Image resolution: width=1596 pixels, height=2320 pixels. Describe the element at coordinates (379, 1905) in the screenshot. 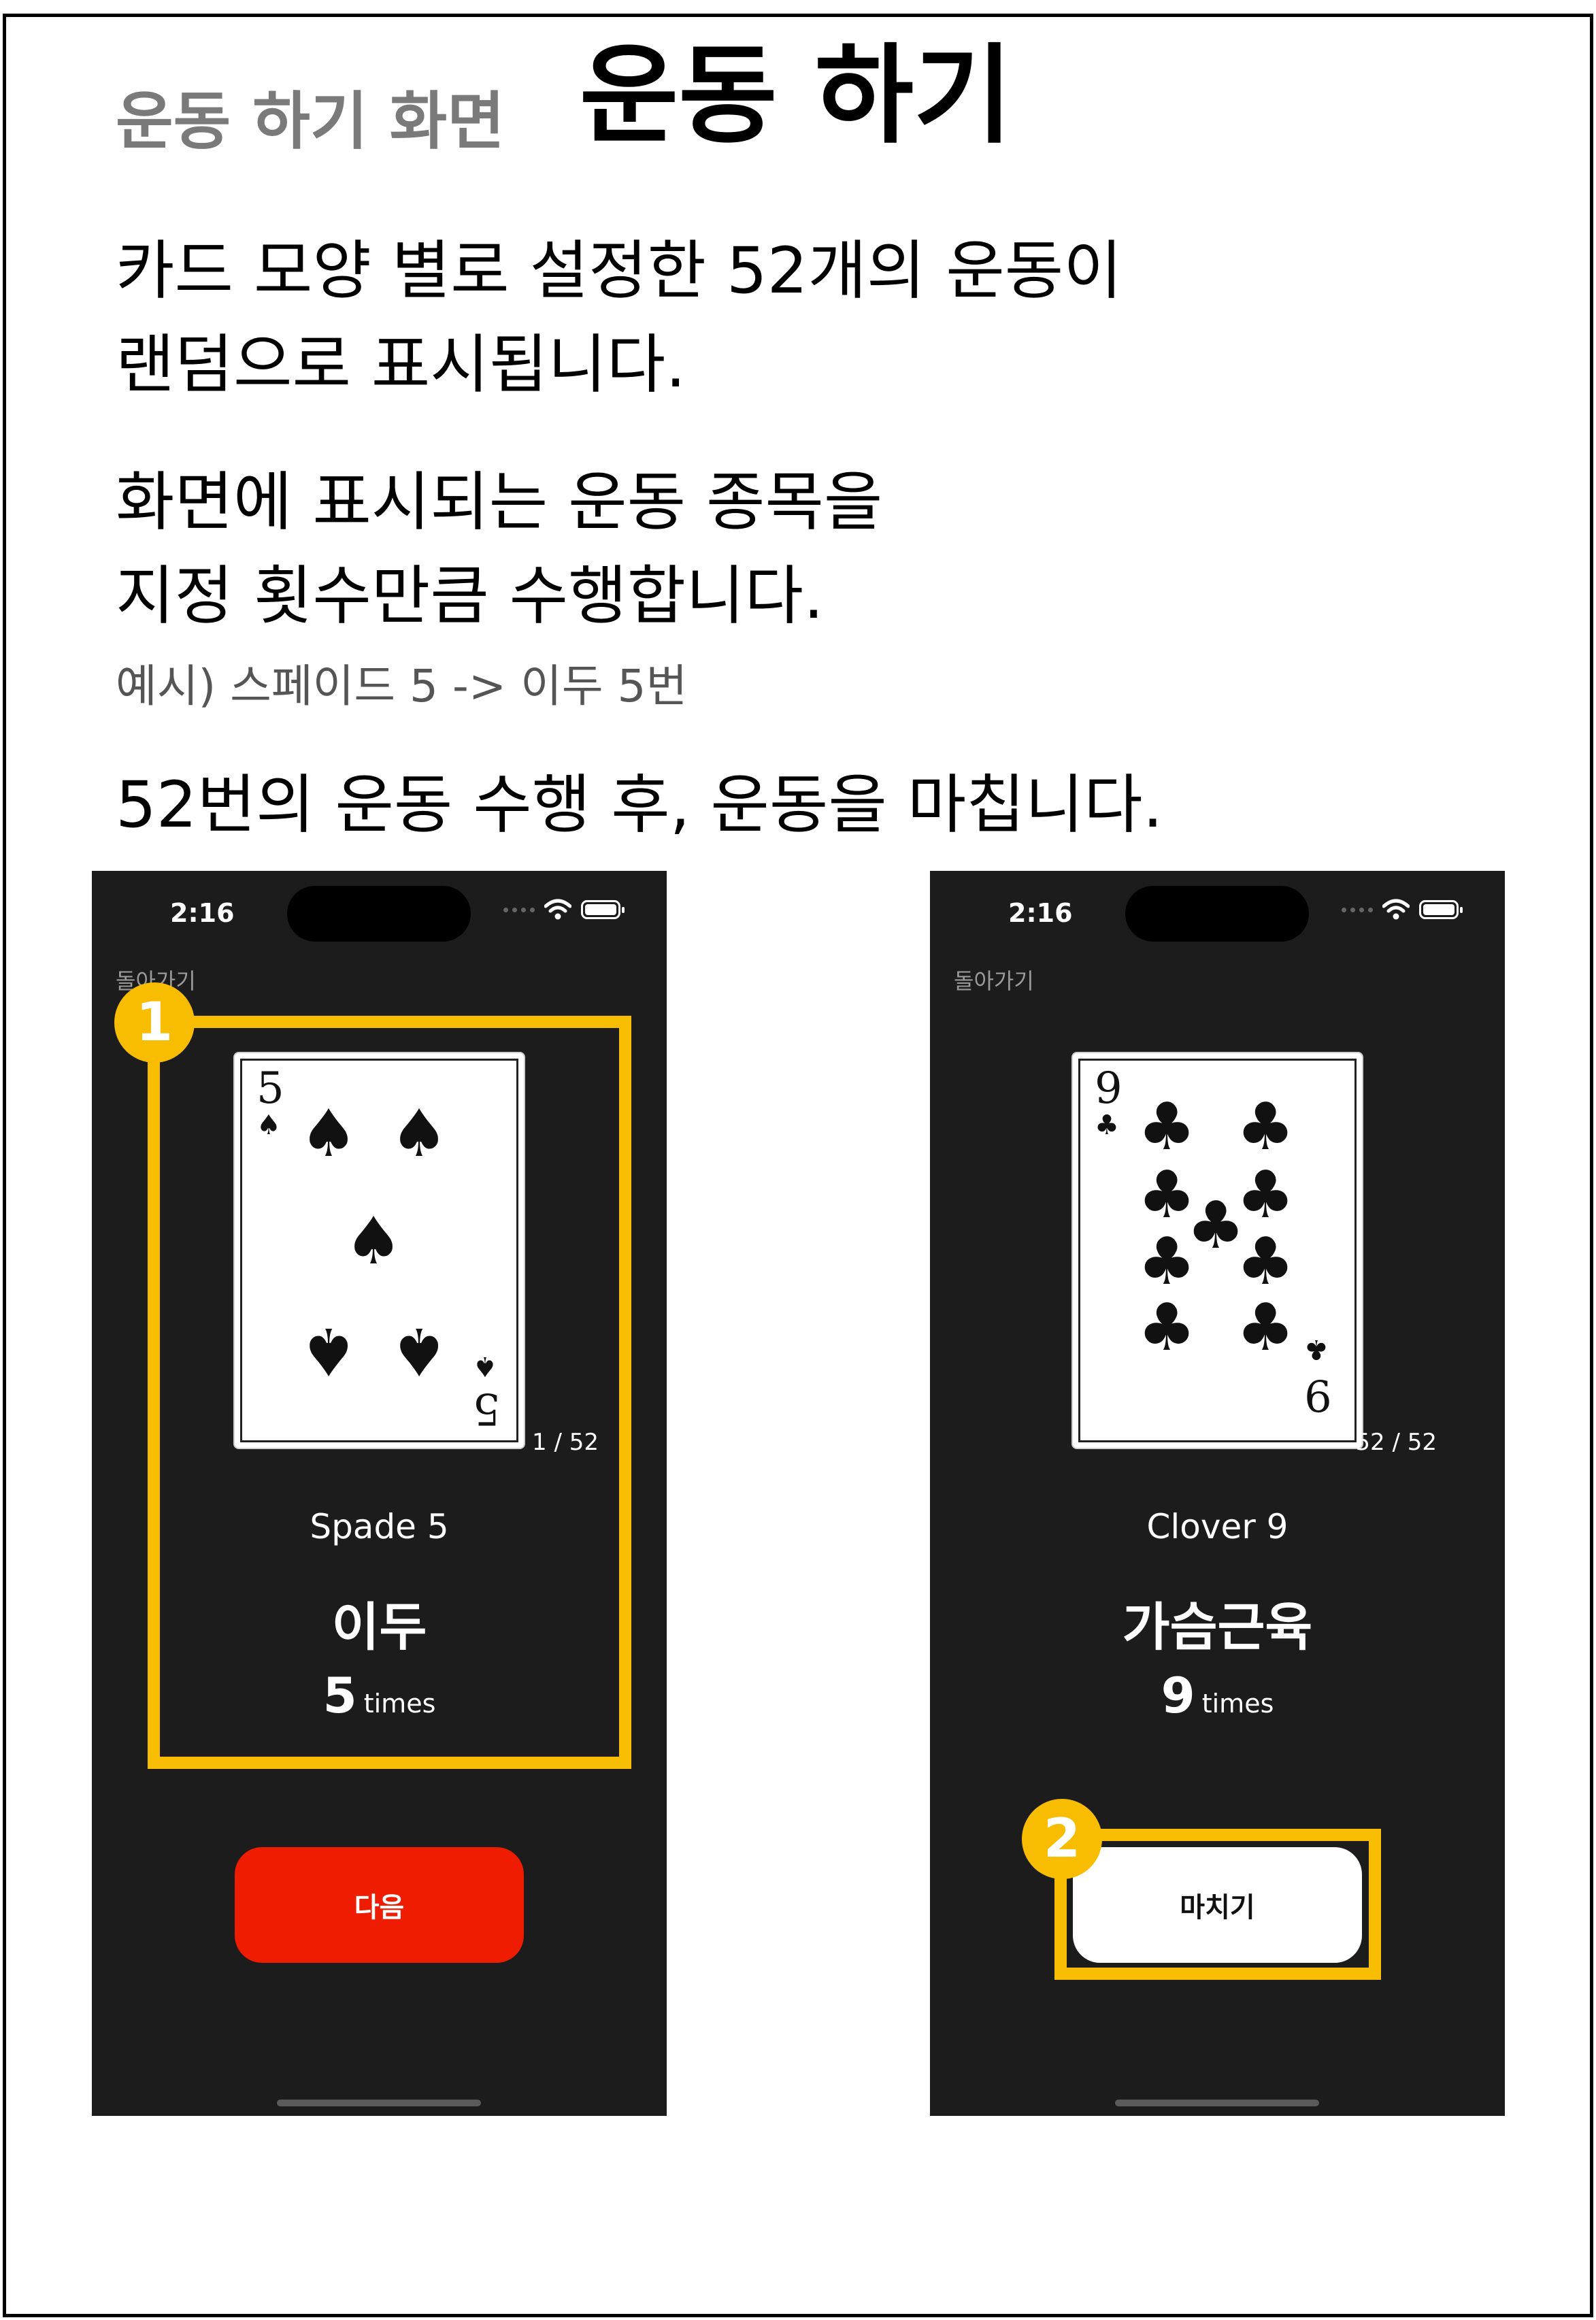

I see `next-button: 다음` at that location.